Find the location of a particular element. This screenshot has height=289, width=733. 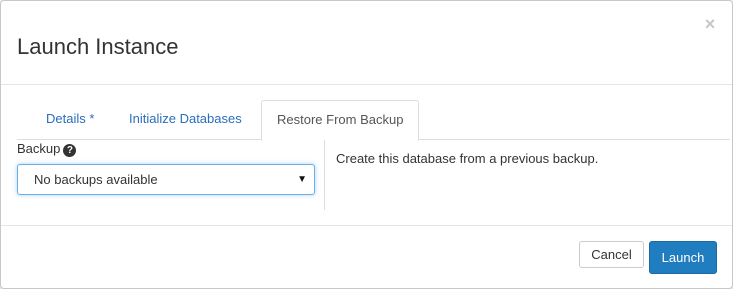

help-icon: ? is located at coordinates (70, 150).